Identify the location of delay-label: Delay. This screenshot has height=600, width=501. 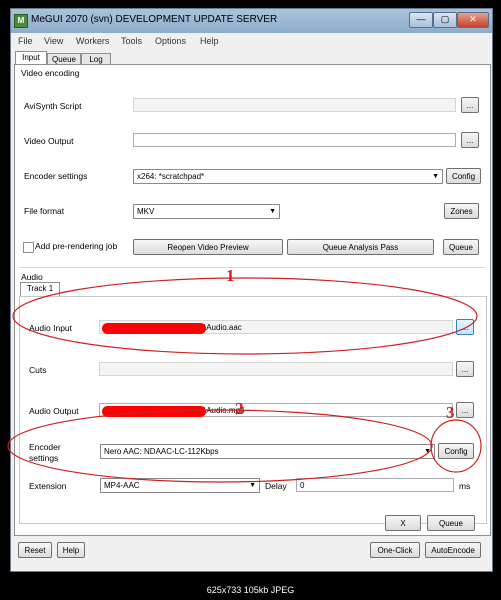
(276, 486).